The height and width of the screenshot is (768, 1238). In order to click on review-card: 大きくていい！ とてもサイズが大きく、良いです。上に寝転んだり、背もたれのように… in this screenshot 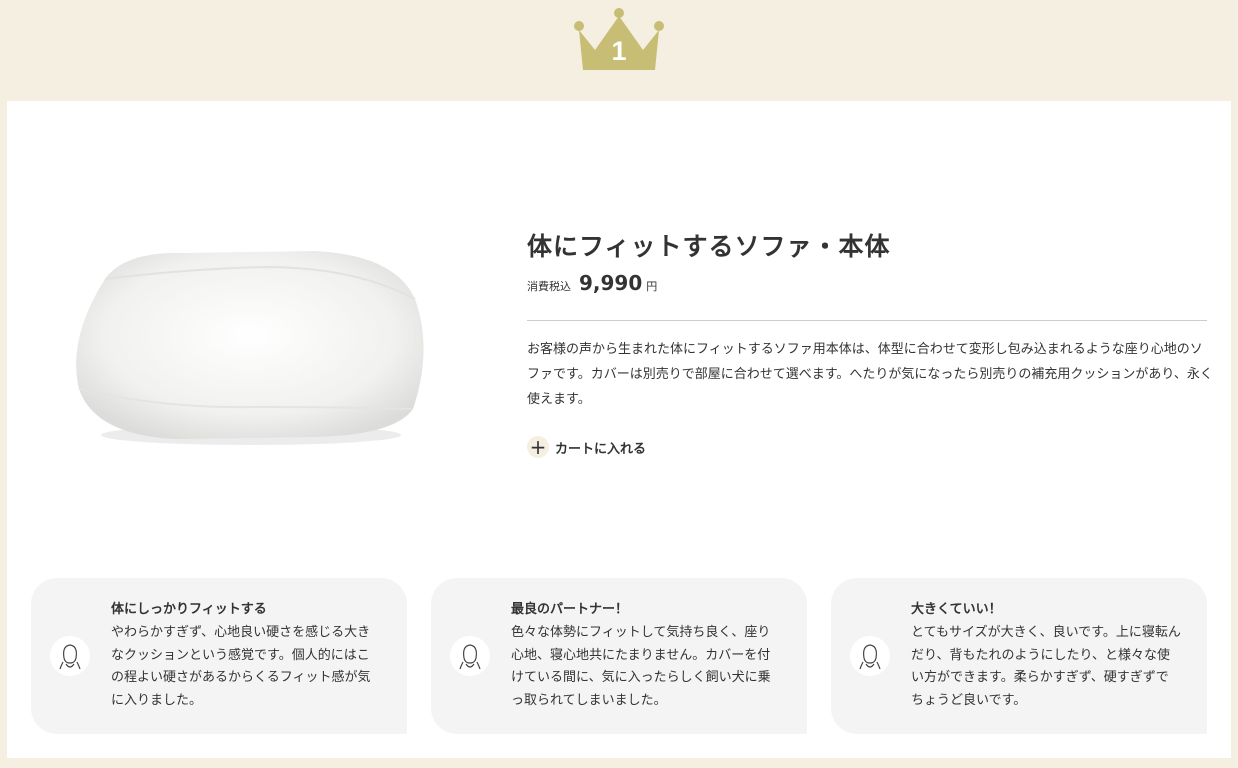, I will do `click(1019, 656)`.